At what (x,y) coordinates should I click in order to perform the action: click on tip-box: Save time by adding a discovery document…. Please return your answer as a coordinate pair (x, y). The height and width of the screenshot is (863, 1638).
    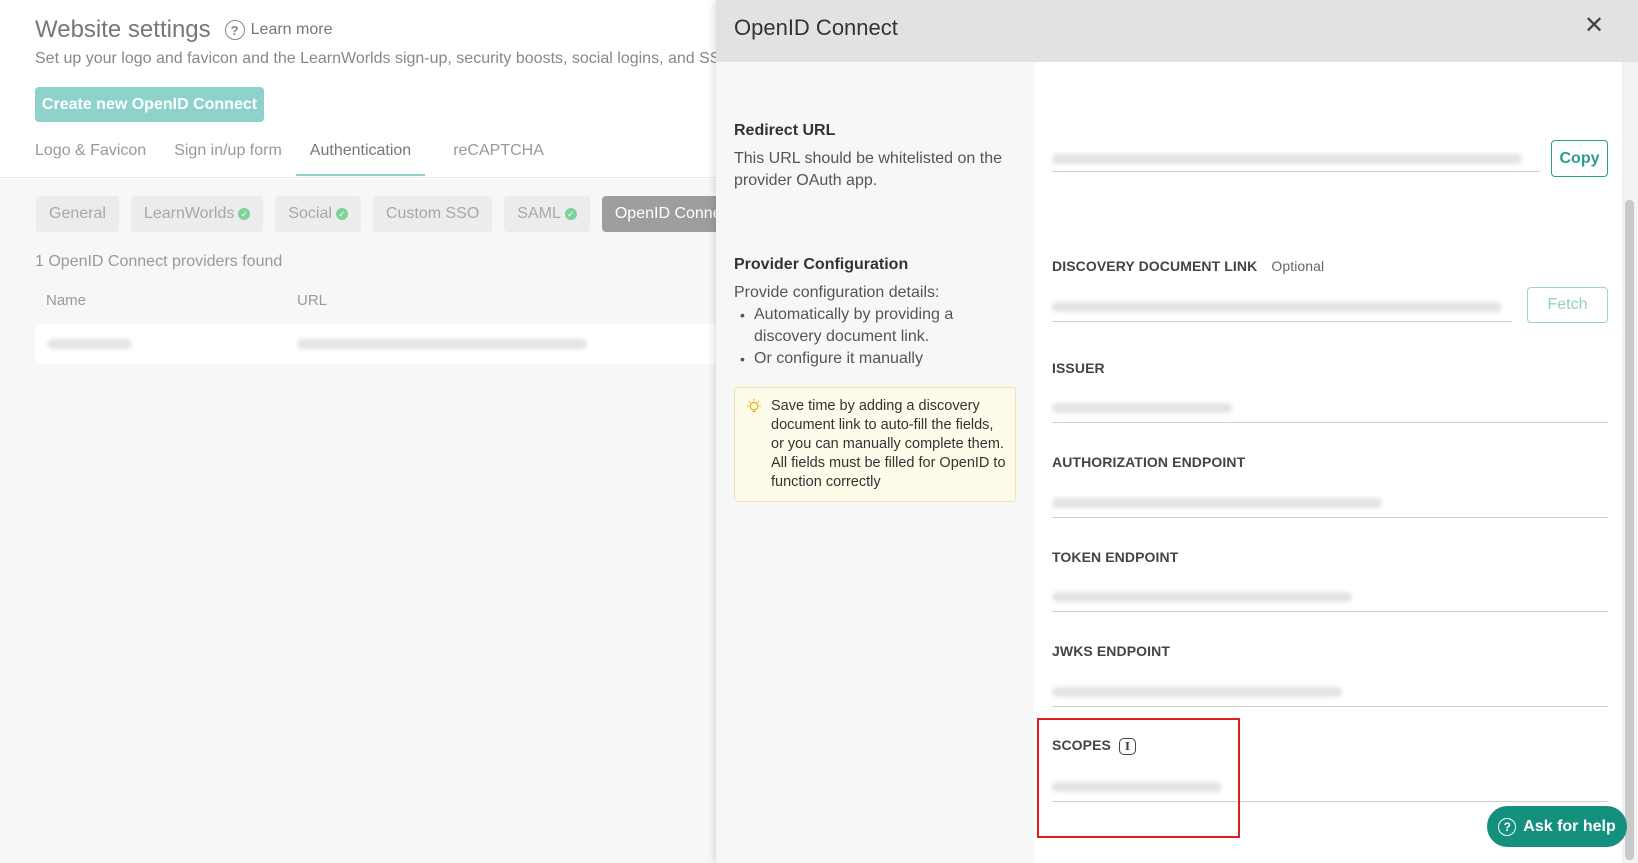
    Looking at the image, I should click on (875, 444).